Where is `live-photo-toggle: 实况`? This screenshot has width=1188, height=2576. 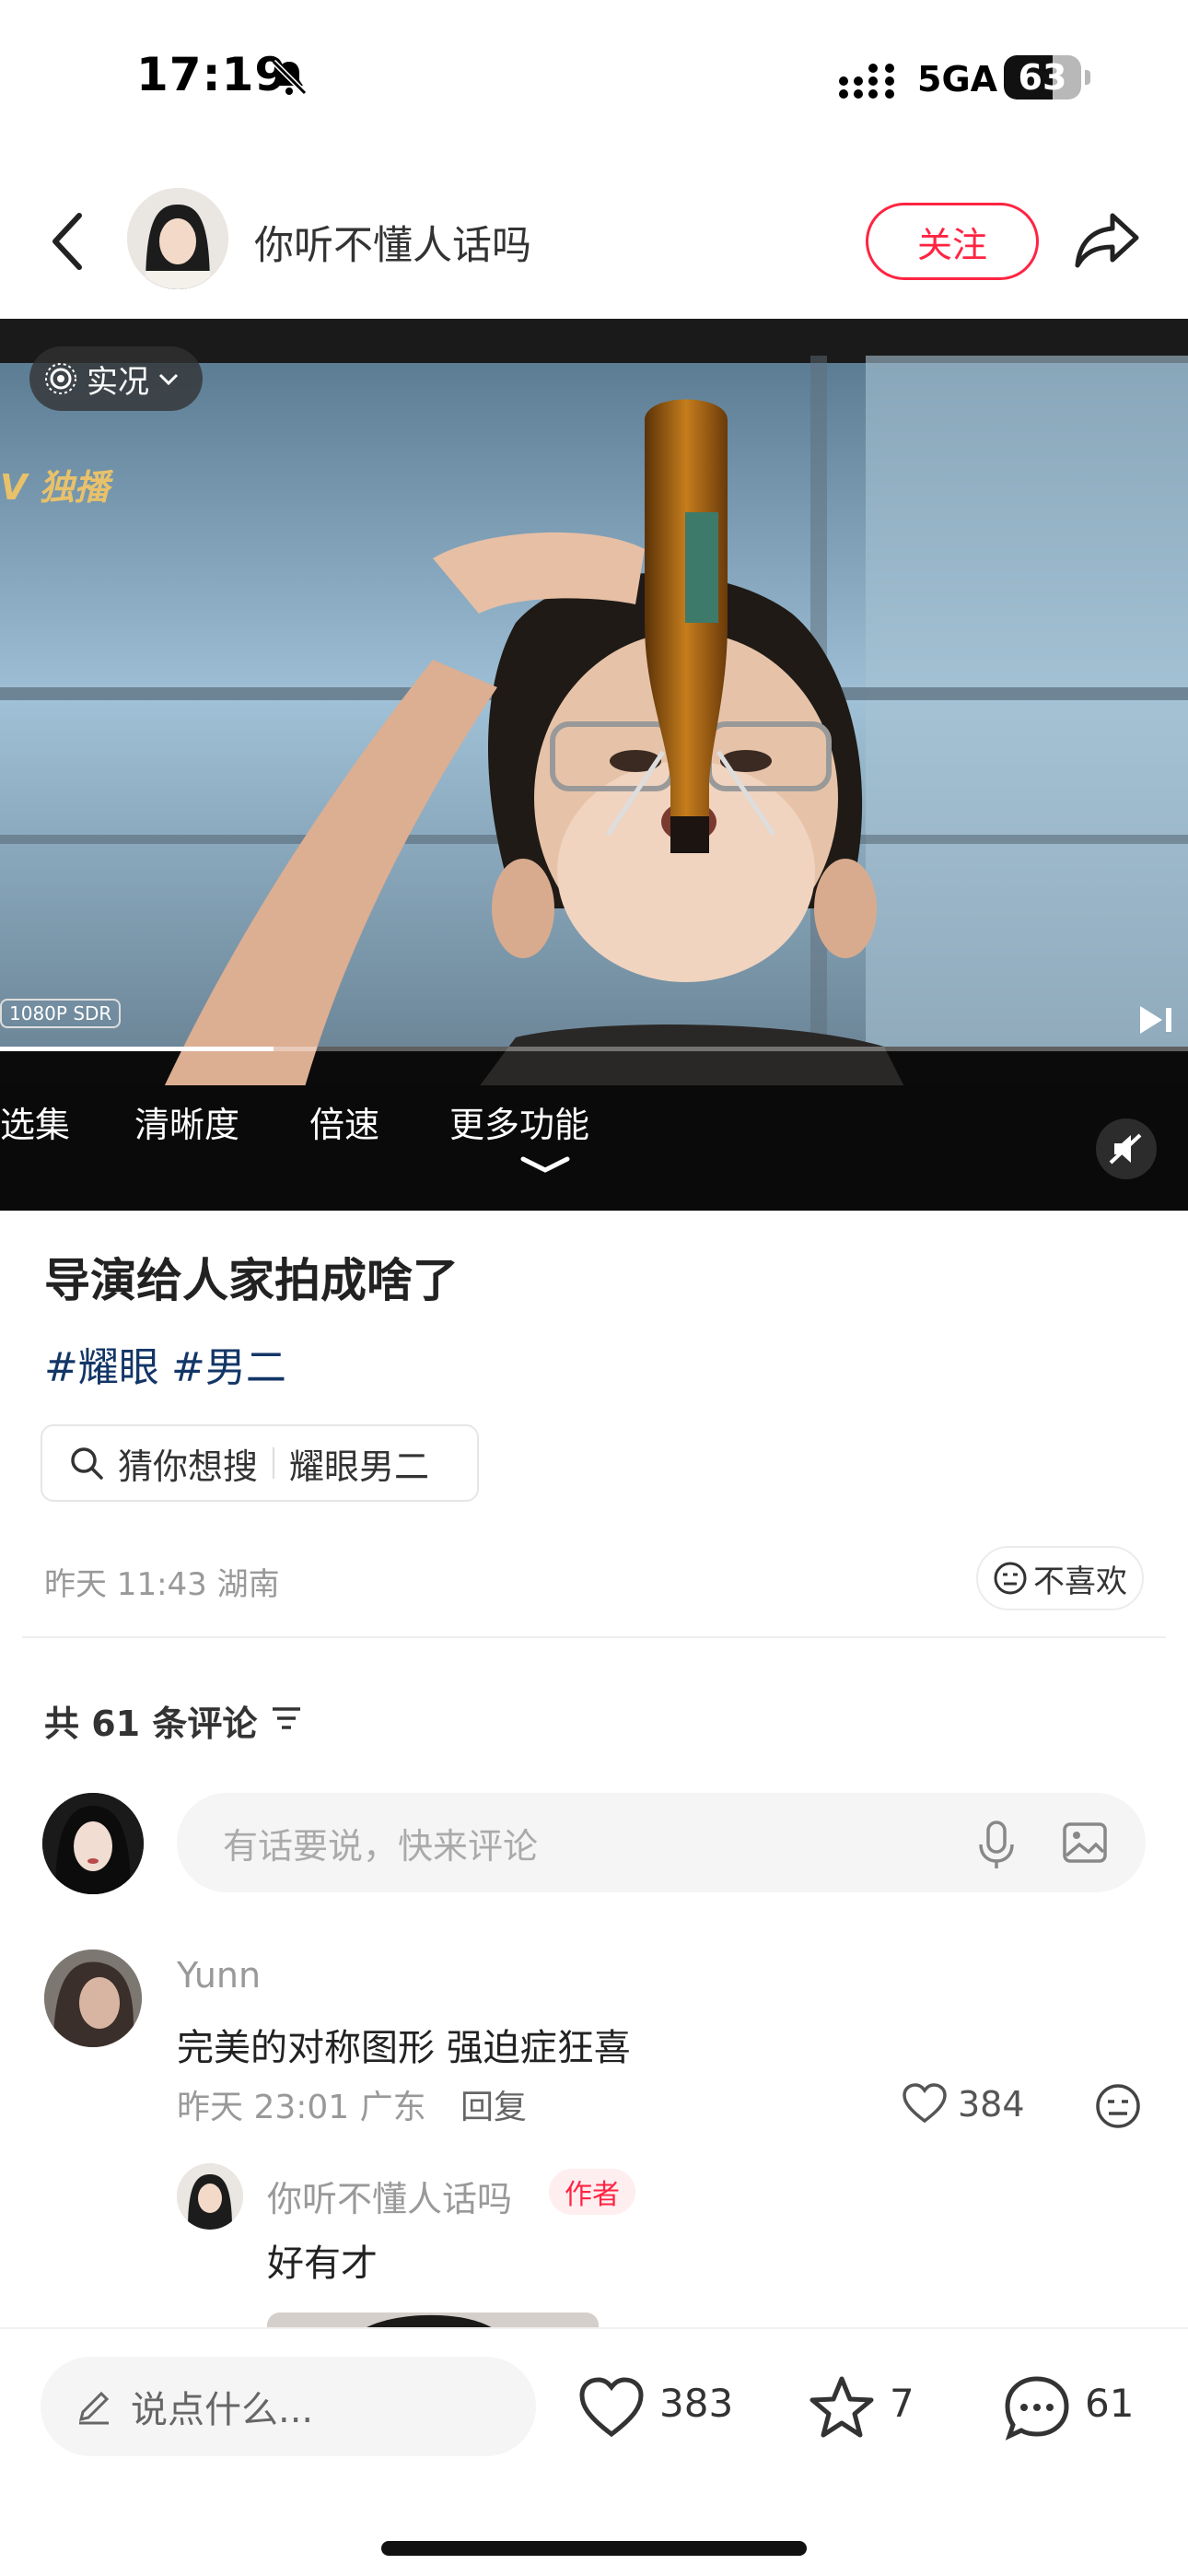
live-photo-toggle: 实况 is located at coordinates (116, 378).